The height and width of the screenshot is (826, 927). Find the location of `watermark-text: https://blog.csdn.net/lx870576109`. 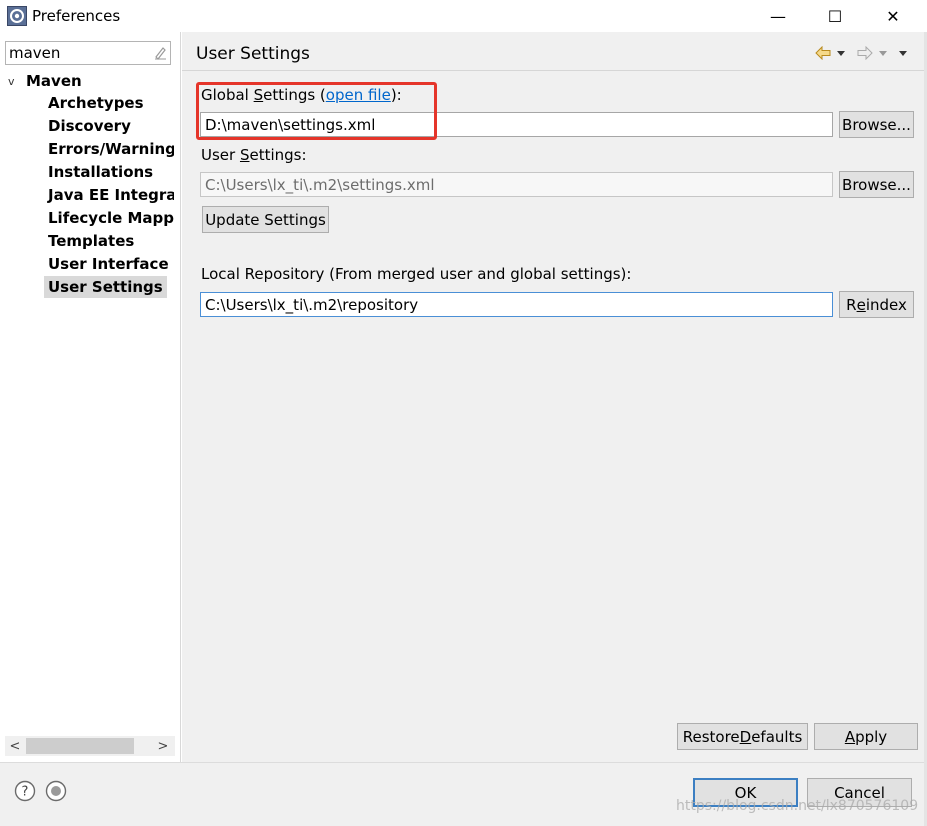

watermark-text: https://blog.csdn.net/lx870576109 is located at coordinates (797, 806).